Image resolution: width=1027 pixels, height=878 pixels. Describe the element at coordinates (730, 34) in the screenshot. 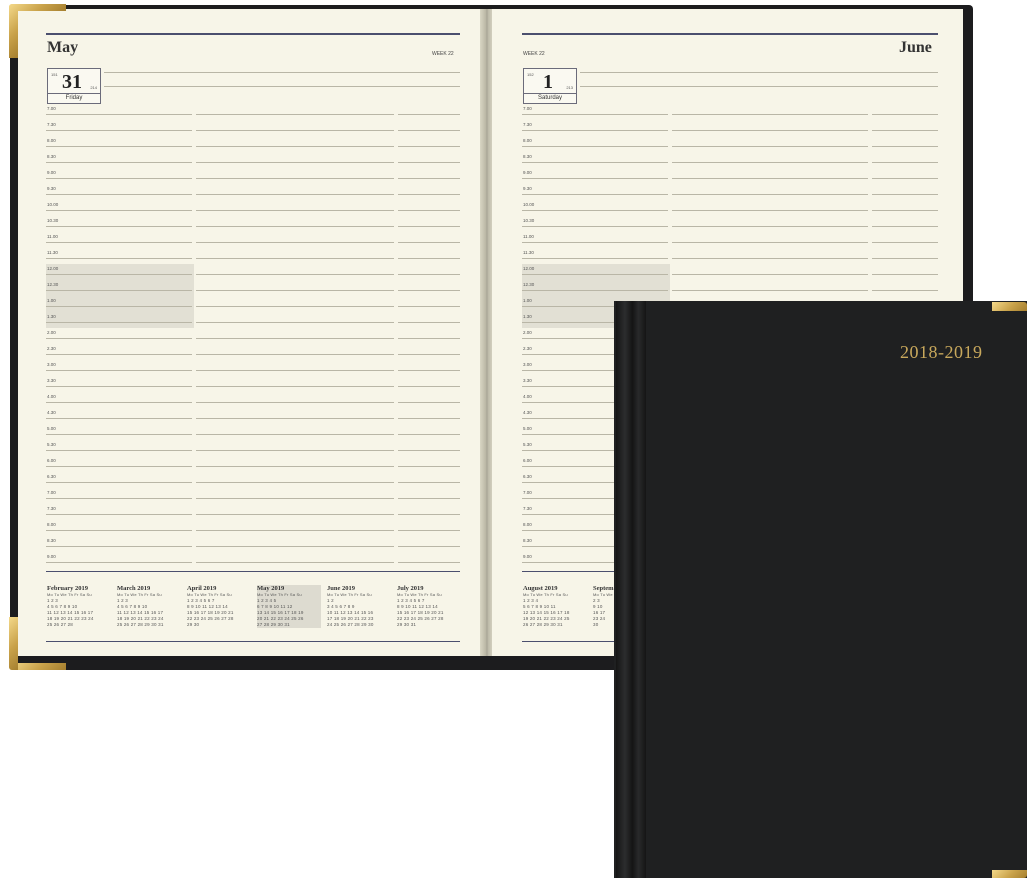

I see `top-rule` at that location.